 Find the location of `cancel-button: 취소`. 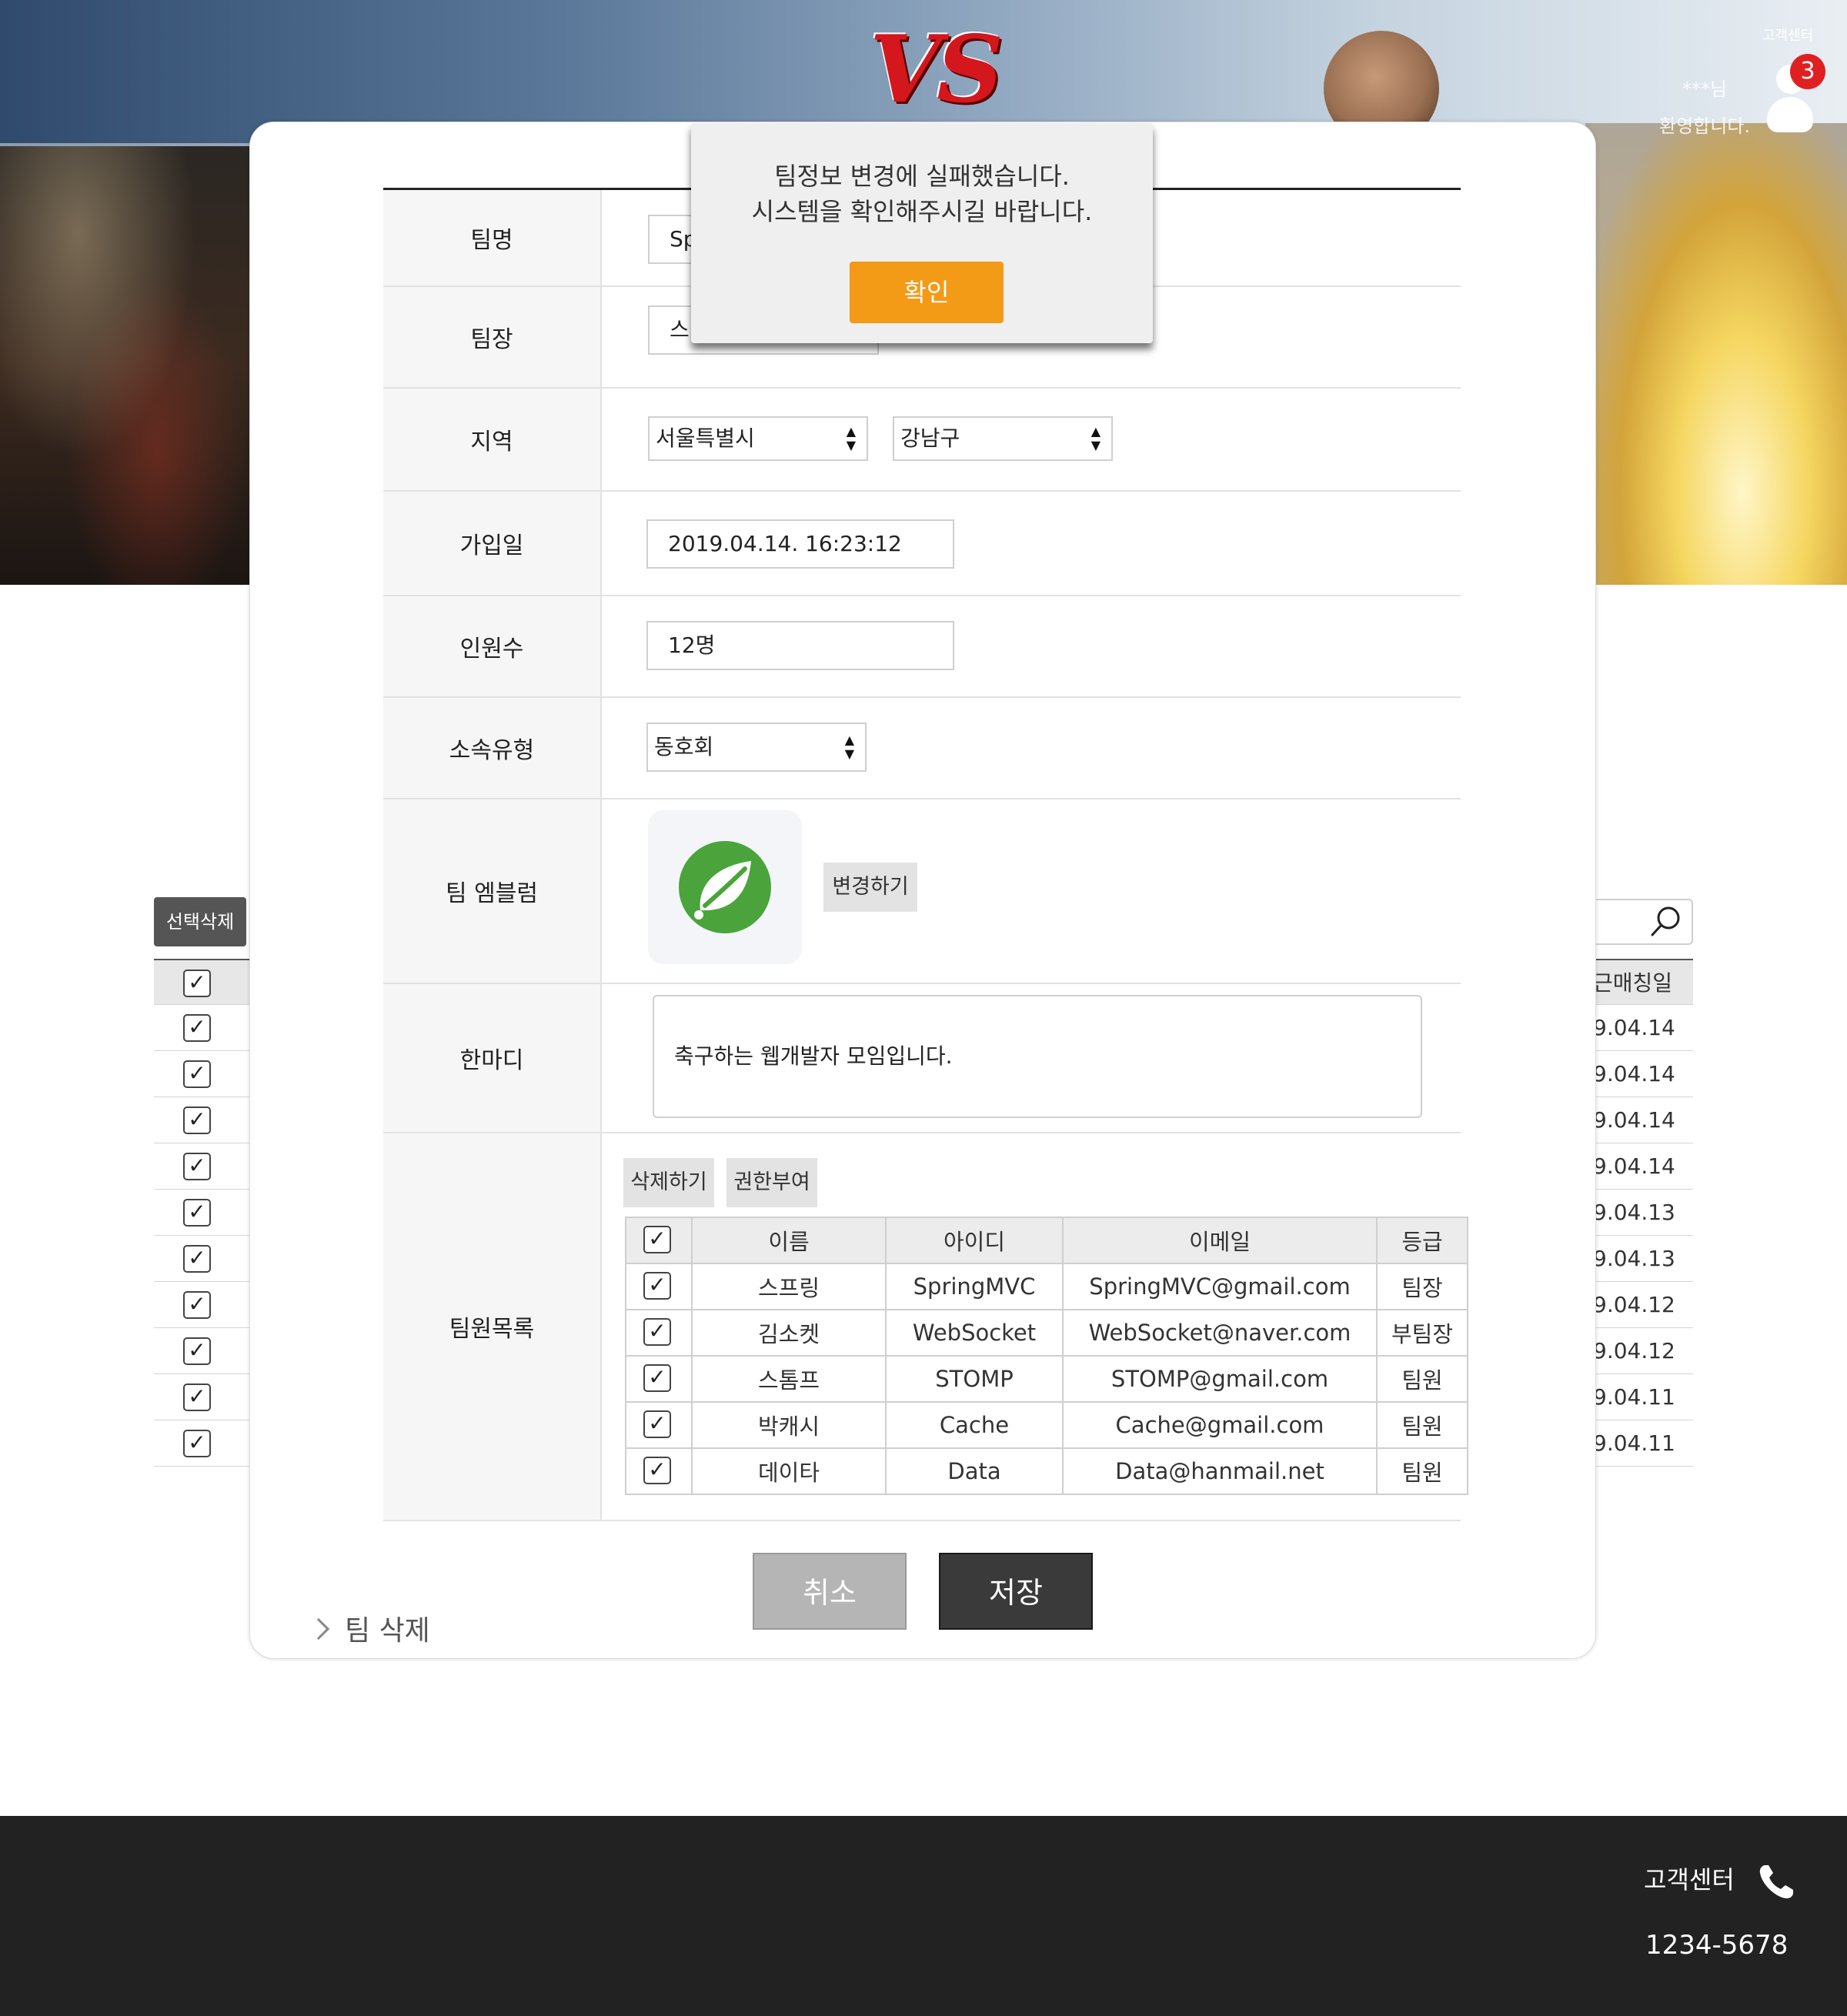

cancel-button: 취소 is located at coordinates (830, 1591).